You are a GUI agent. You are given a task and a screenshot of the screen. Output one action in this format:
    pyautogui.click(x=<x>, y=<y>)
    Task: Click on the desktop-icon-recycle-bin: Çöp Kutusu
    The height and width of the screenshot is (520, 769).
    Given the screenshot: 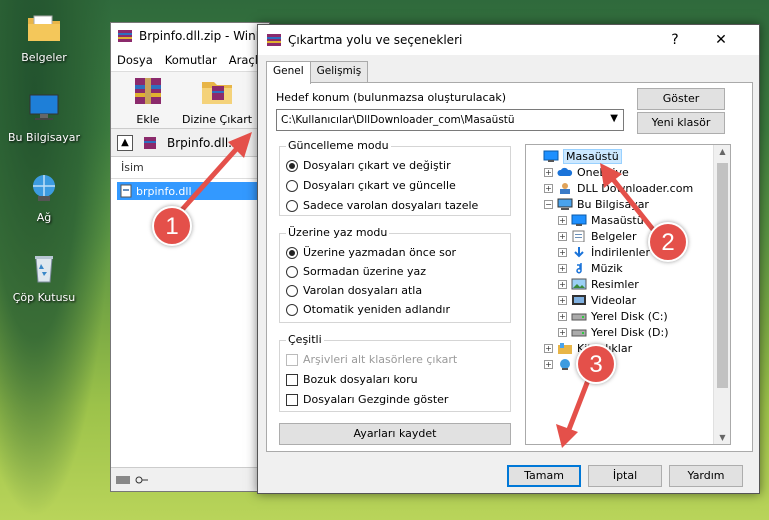 What is the action you would take?
    pyautogui.click(x=44, y=278)
    